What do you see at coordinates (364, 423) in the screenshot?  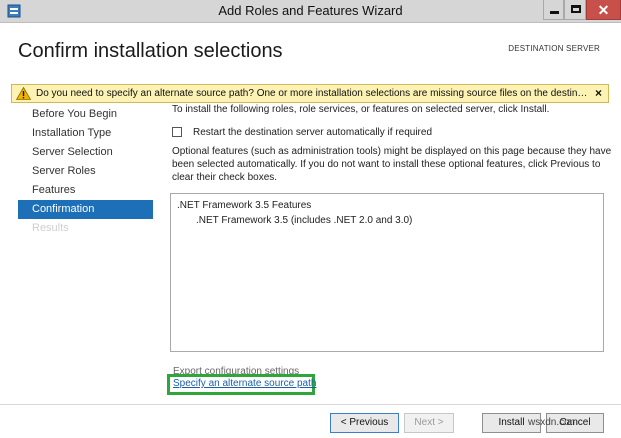 I see `previous-button: < Previous` at bounding box center [364, 423].